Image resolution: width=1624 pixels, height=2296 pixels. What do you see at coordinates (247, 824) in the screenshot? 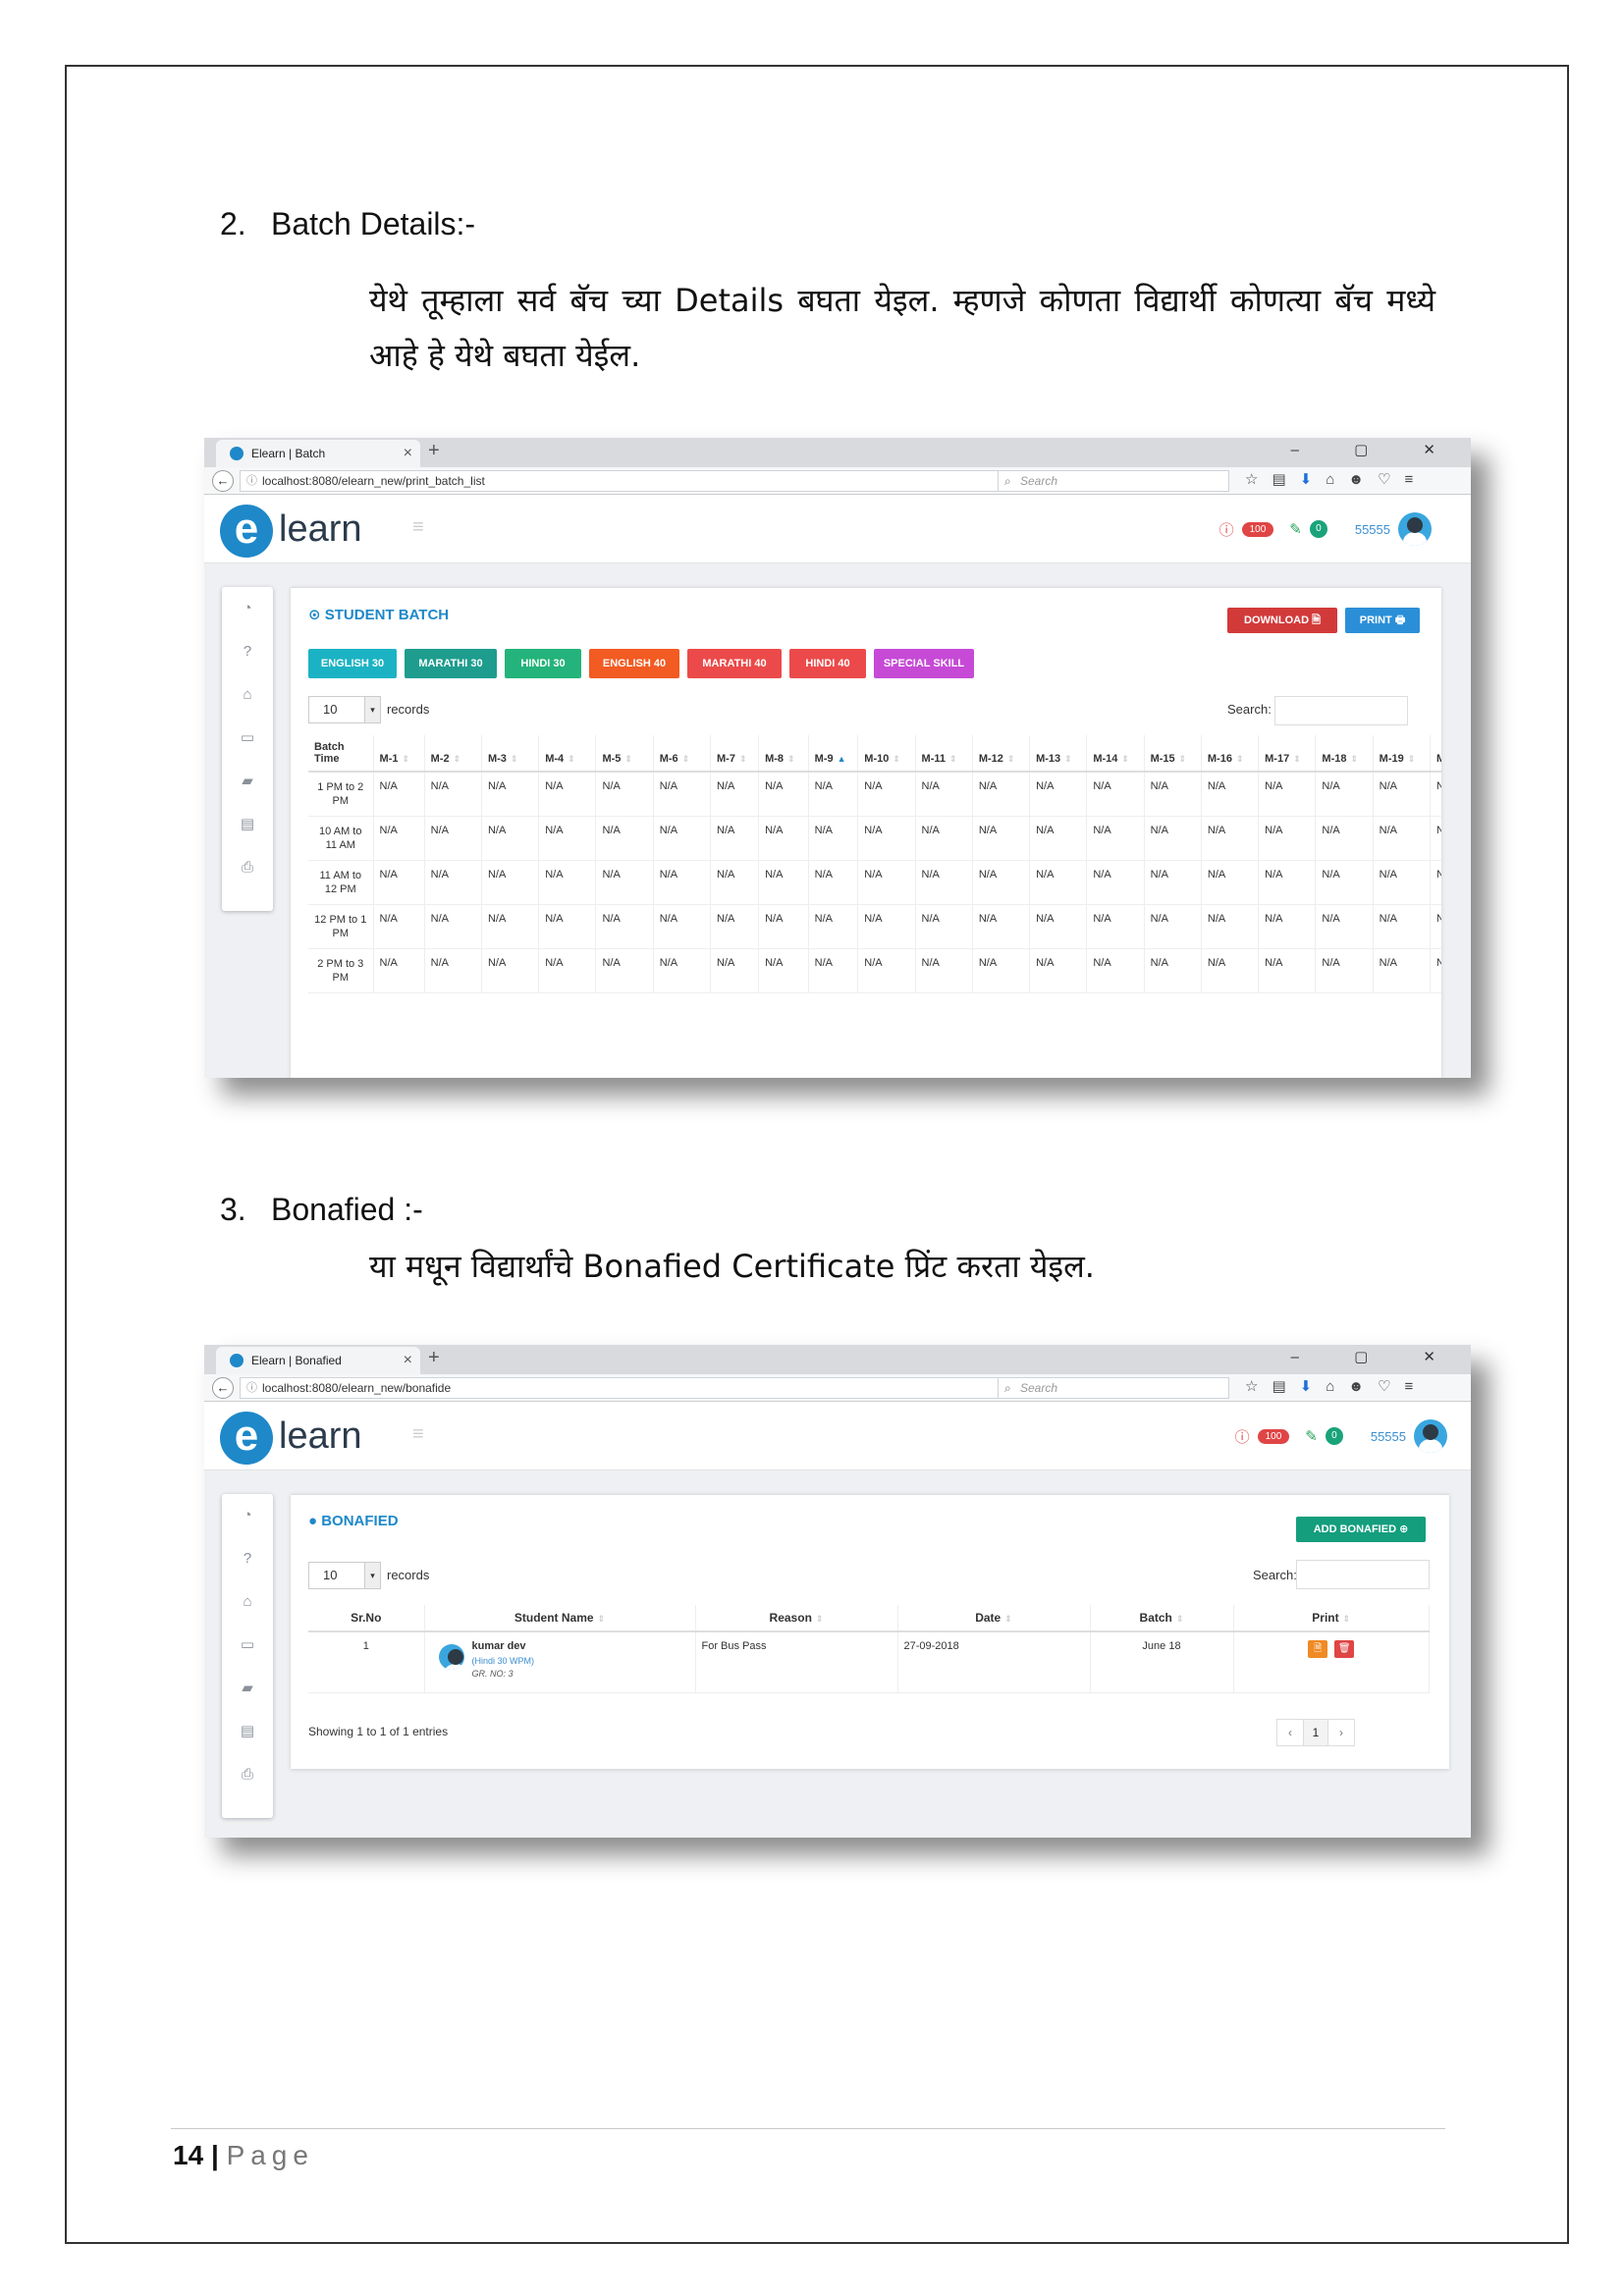
I see `id-card-icon: ▤` at bounding box center [247, 824].